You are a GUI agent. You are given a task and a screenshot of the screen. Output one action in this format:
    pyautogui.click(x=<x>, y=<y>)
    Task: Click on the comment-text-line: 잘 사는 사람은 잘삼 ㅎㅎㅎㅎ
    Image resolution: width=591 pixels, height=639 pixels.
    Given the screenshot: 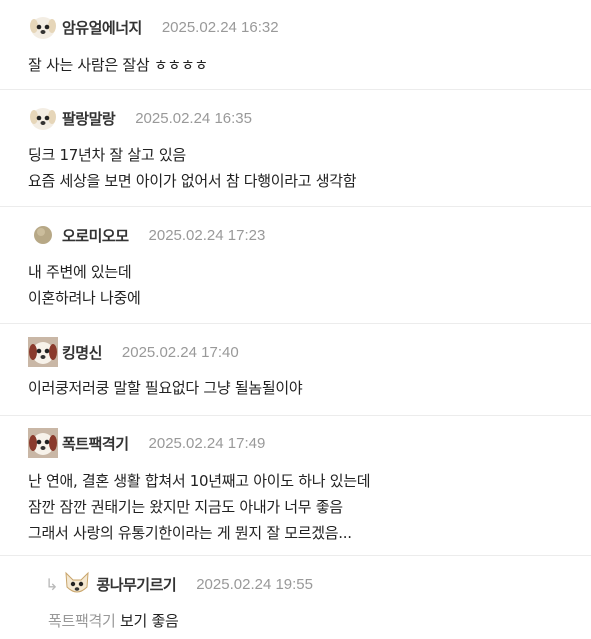 What is the action you would take?
    pyautogui.click(x=118, y=65)
    